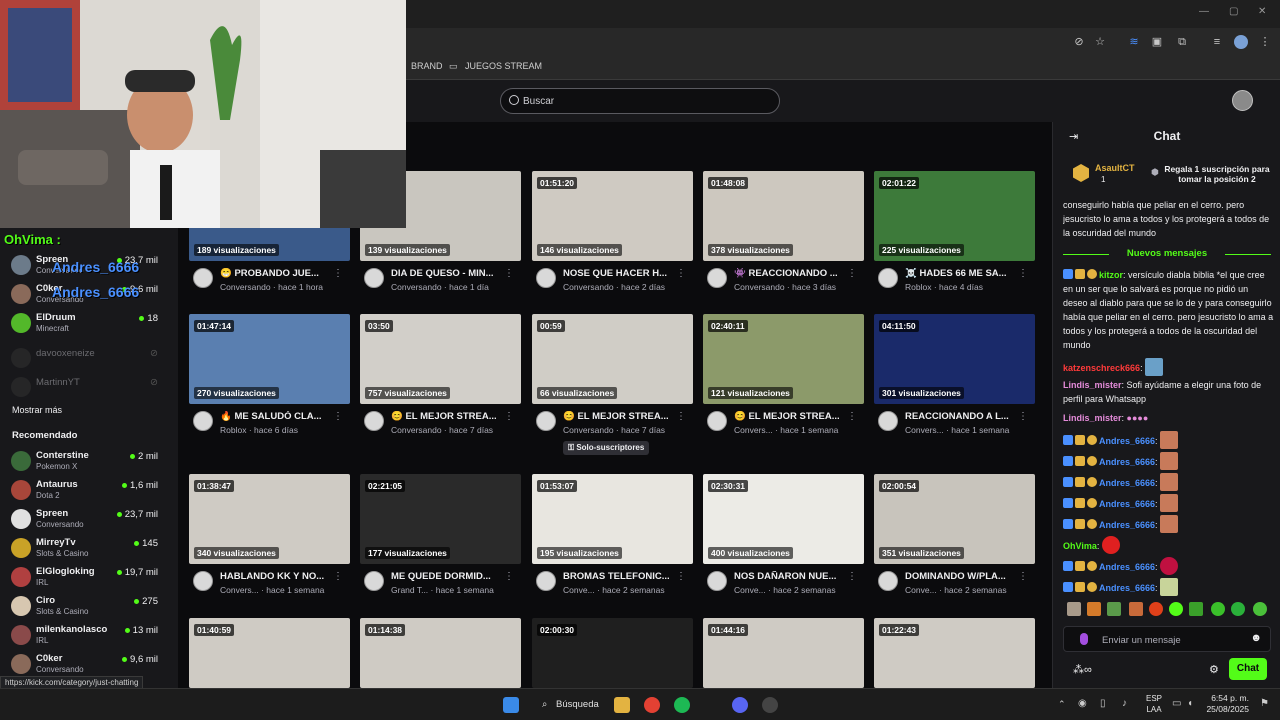  Describe the element at coordinates (440, 359) in the screenshot. I see `video-thumbnail: 03:50 757 visualizaciones` at that location.